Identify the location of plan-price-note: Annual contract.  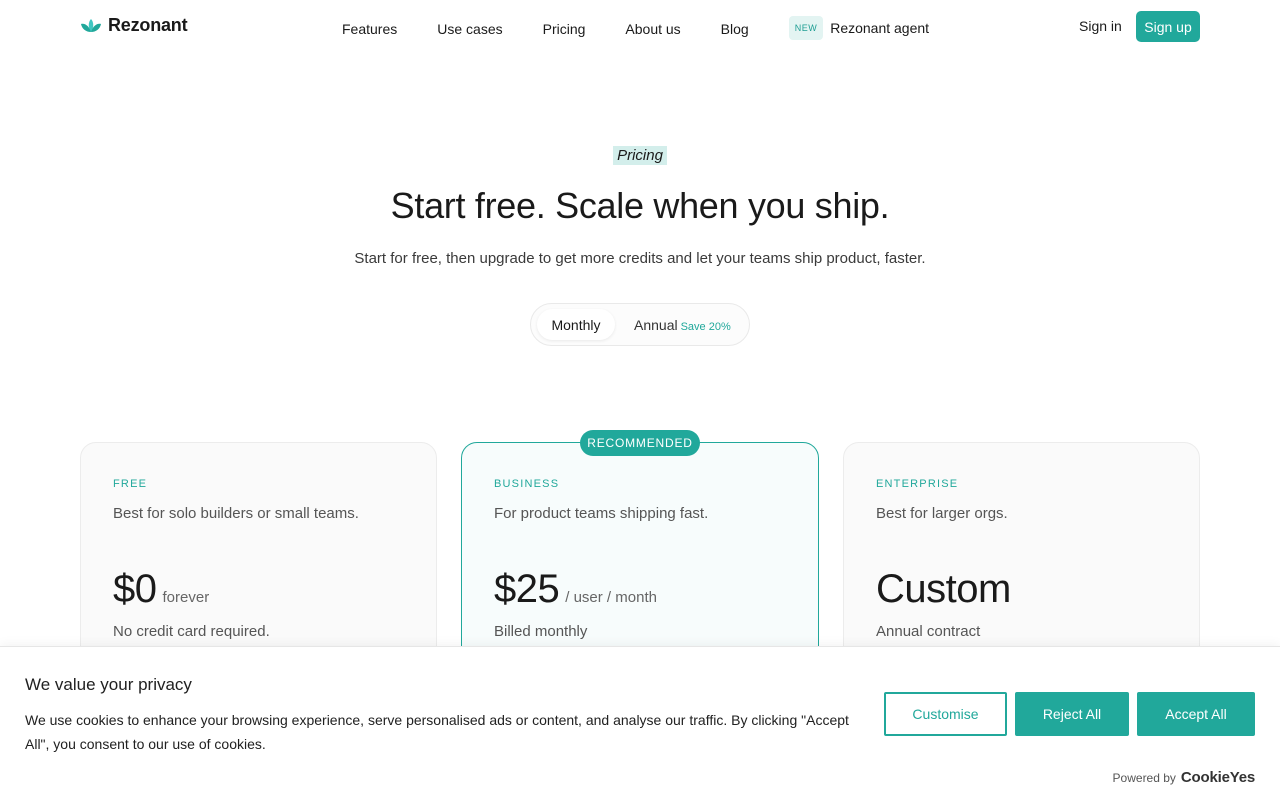
(928, 631).